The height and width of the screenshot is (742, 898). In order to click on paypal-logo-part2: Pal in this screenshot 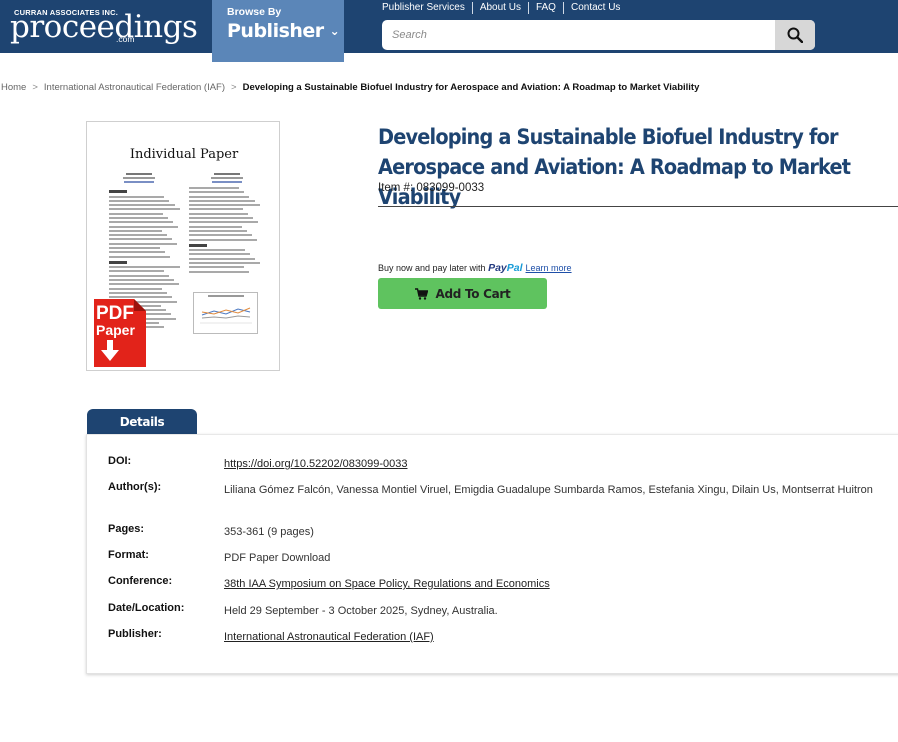, I will do `click(514, 268)`.